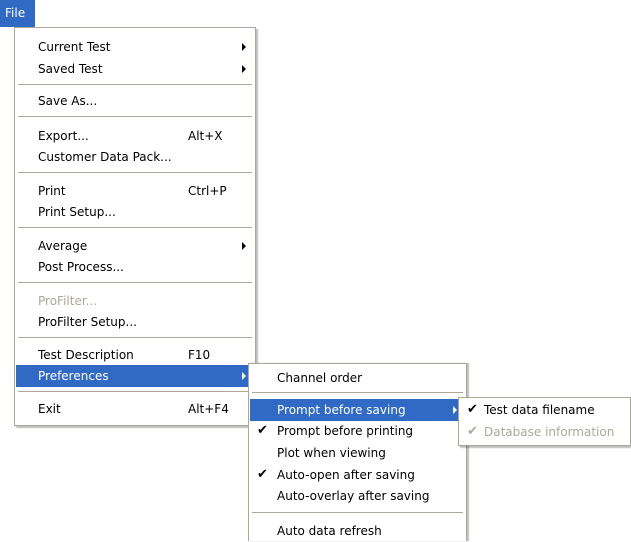  Describe the element at coordinates (199, 355) in the screenshot. I see `menu-item-shortcut: F10` at that location.